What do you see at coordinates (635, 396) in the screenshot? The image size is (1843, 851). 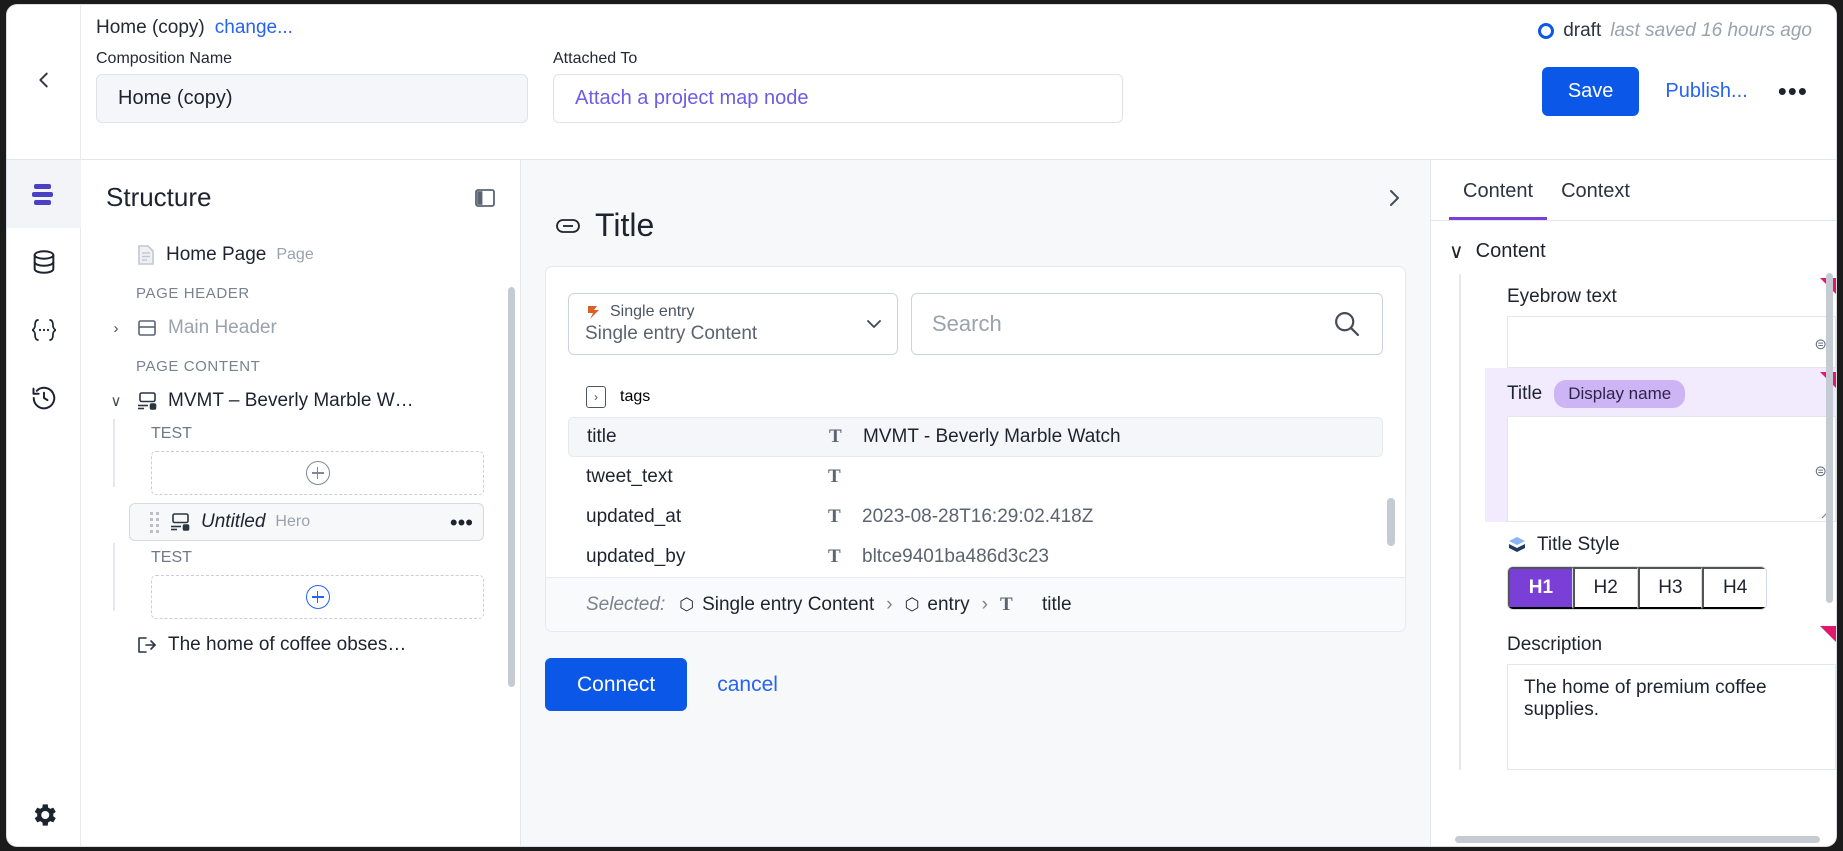 I see `field-group-label: tags` at bounding box center [635, 396].